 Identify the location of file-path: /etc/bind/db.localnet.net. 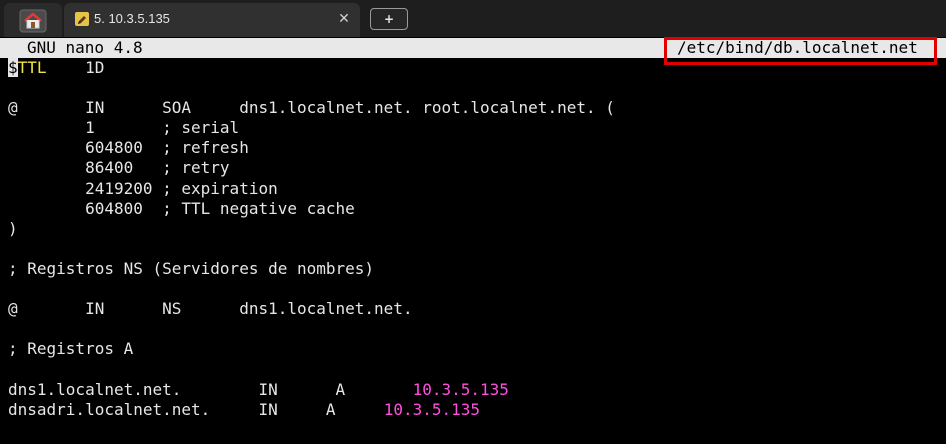
(797, 47).